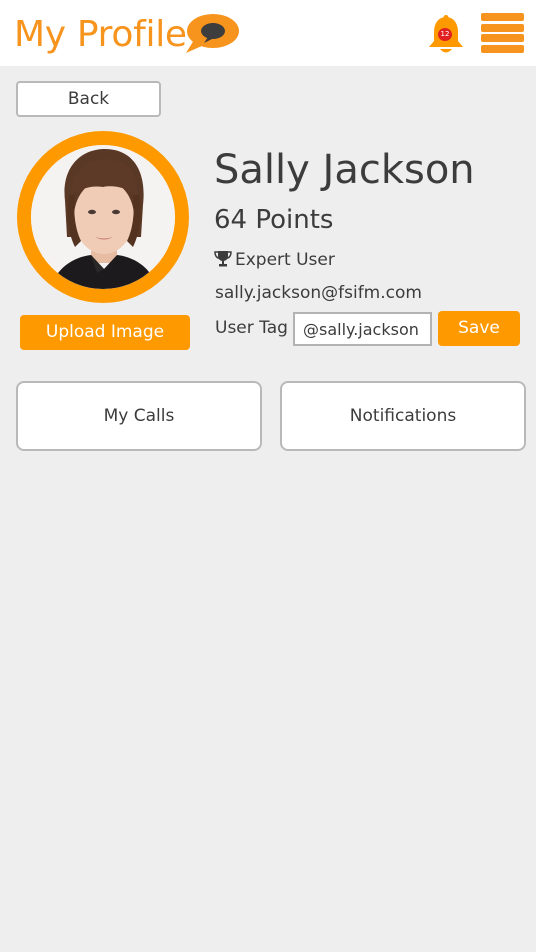  I want to click on app-header: My Profile 12, so click(268, 33).